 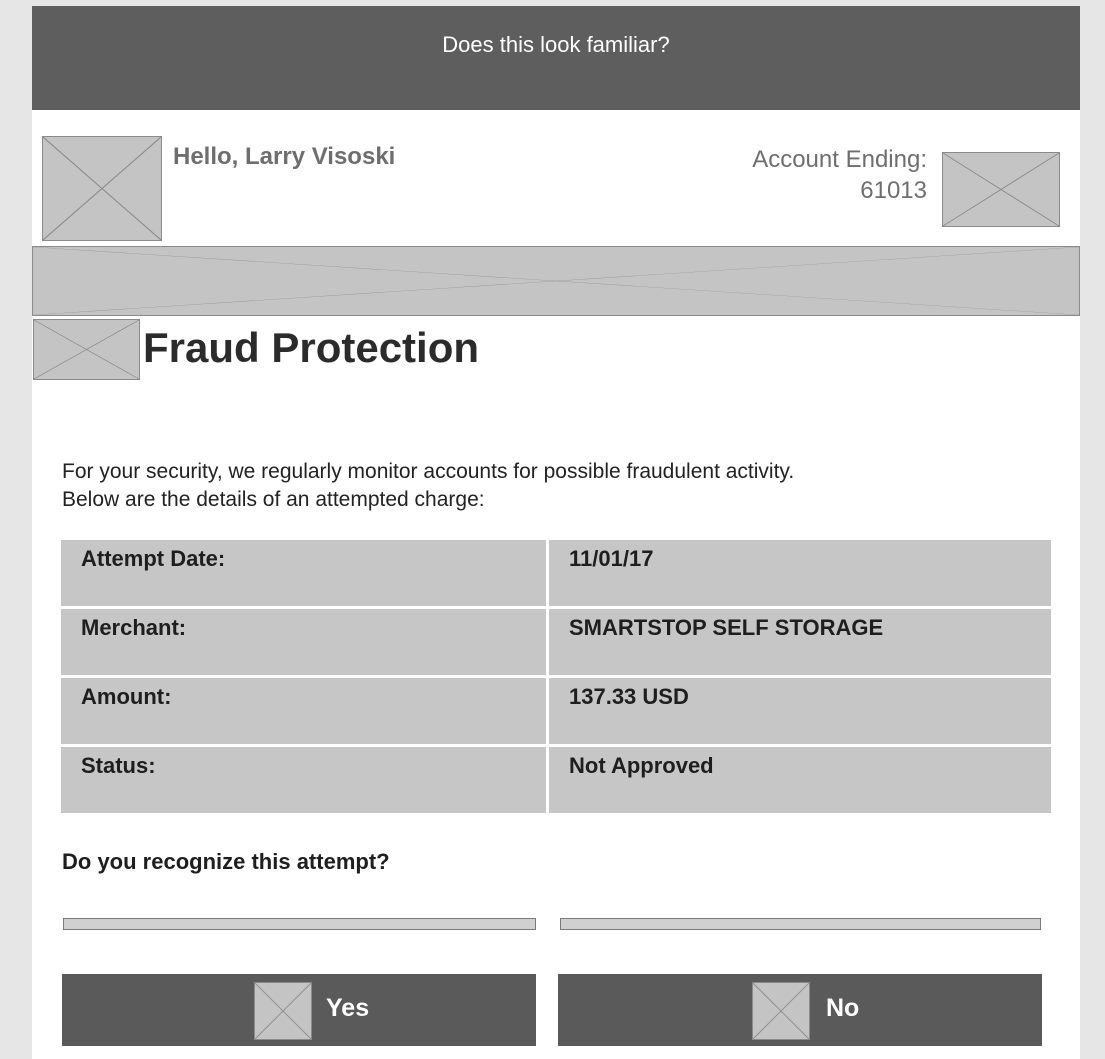 I want to click on greeting-text: Hello, Larry Visoski, so click(x=284, y=156).